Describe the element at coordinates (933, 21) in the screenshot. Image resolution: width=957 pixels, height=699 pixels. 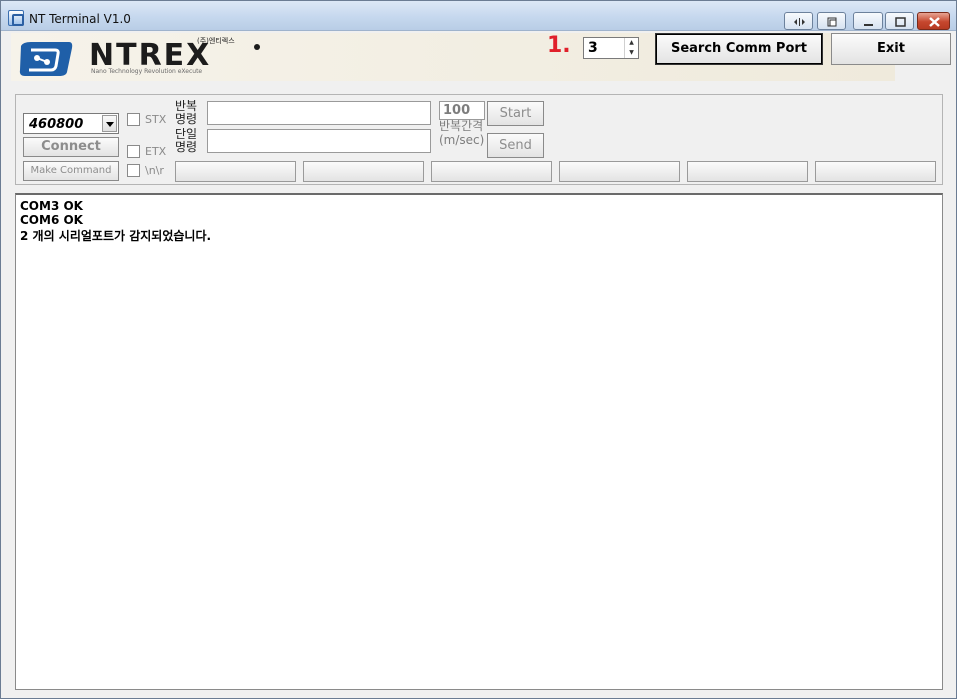
I see `close-icon` at that location.